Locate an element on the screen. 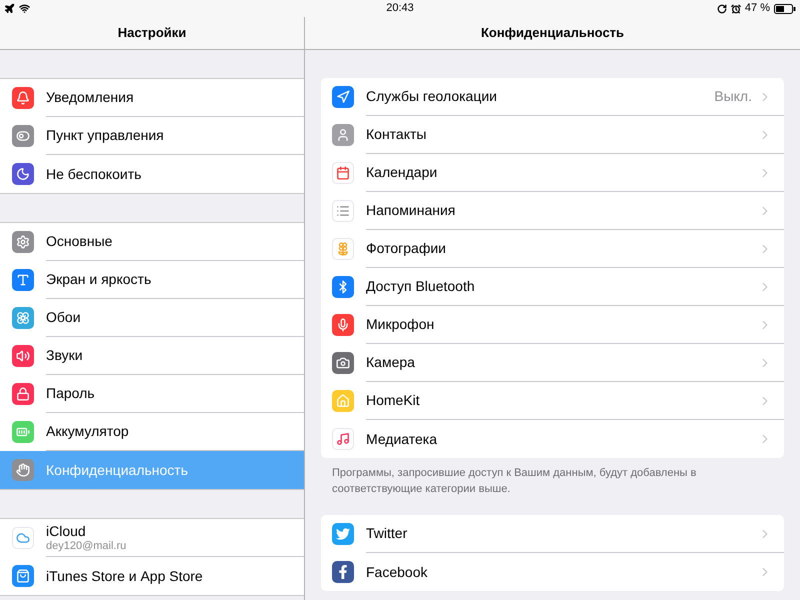  section-footer: Программы, запросившие доступ к Вашим данным, будут добавлены в соответствующие категории выше. is located at coordinates (552, 477).